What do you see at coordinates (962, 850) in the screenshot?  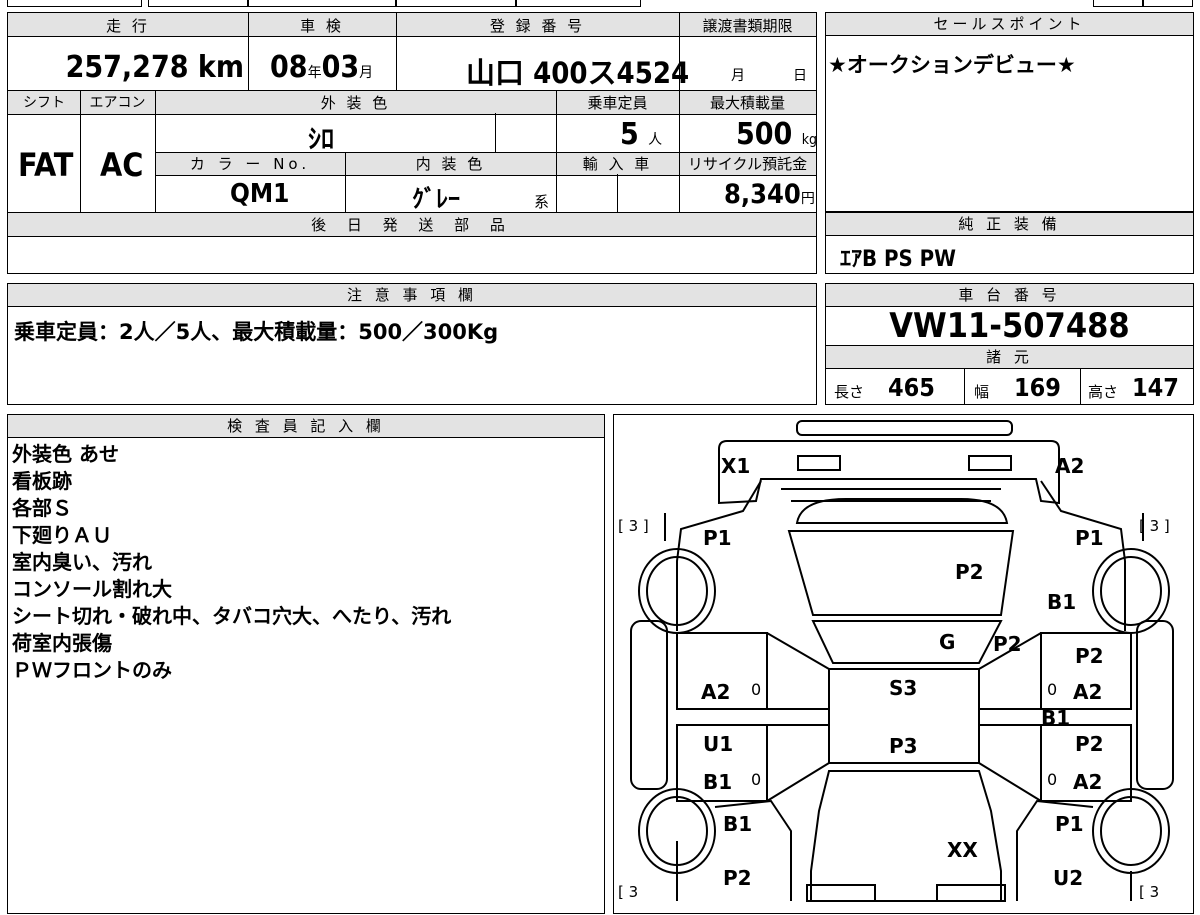 I see `mark-tailgate: XX` at bounding box center [962, 850].